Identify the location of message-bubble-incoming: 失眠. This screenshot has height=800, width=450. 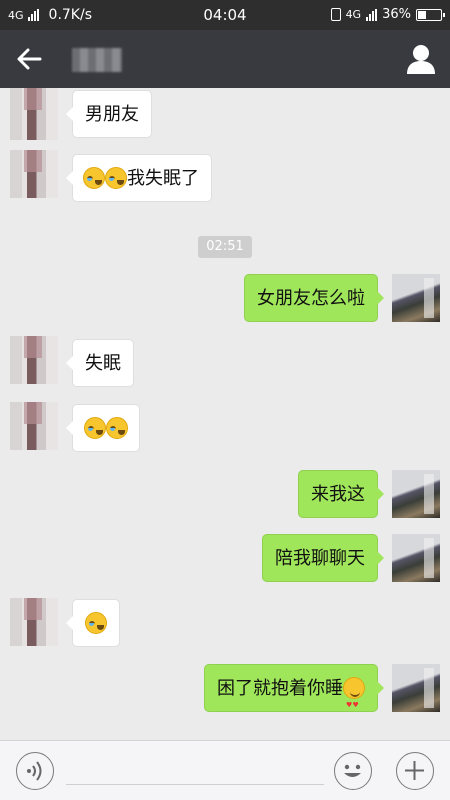
(100, 363).